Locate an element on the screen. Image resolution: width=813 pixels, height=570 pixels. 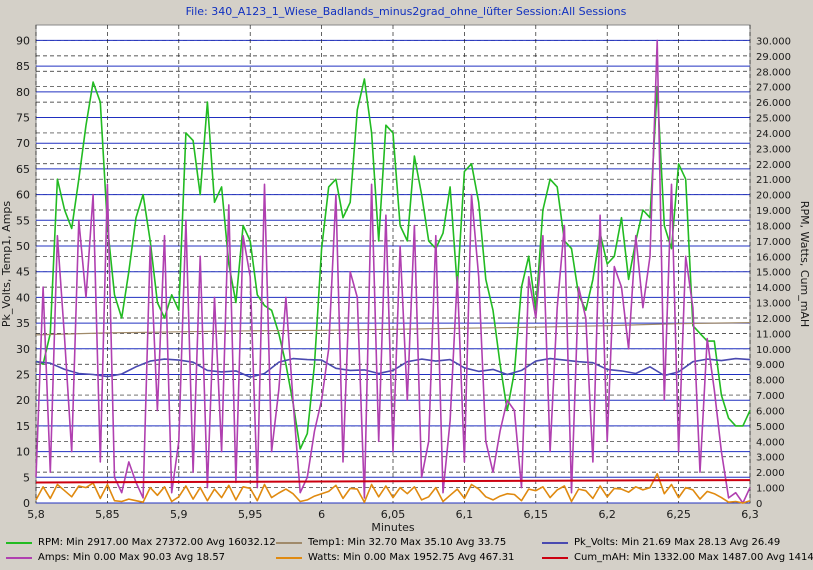
right-tick-label: 10.000 is located at coordinates (773, 350).